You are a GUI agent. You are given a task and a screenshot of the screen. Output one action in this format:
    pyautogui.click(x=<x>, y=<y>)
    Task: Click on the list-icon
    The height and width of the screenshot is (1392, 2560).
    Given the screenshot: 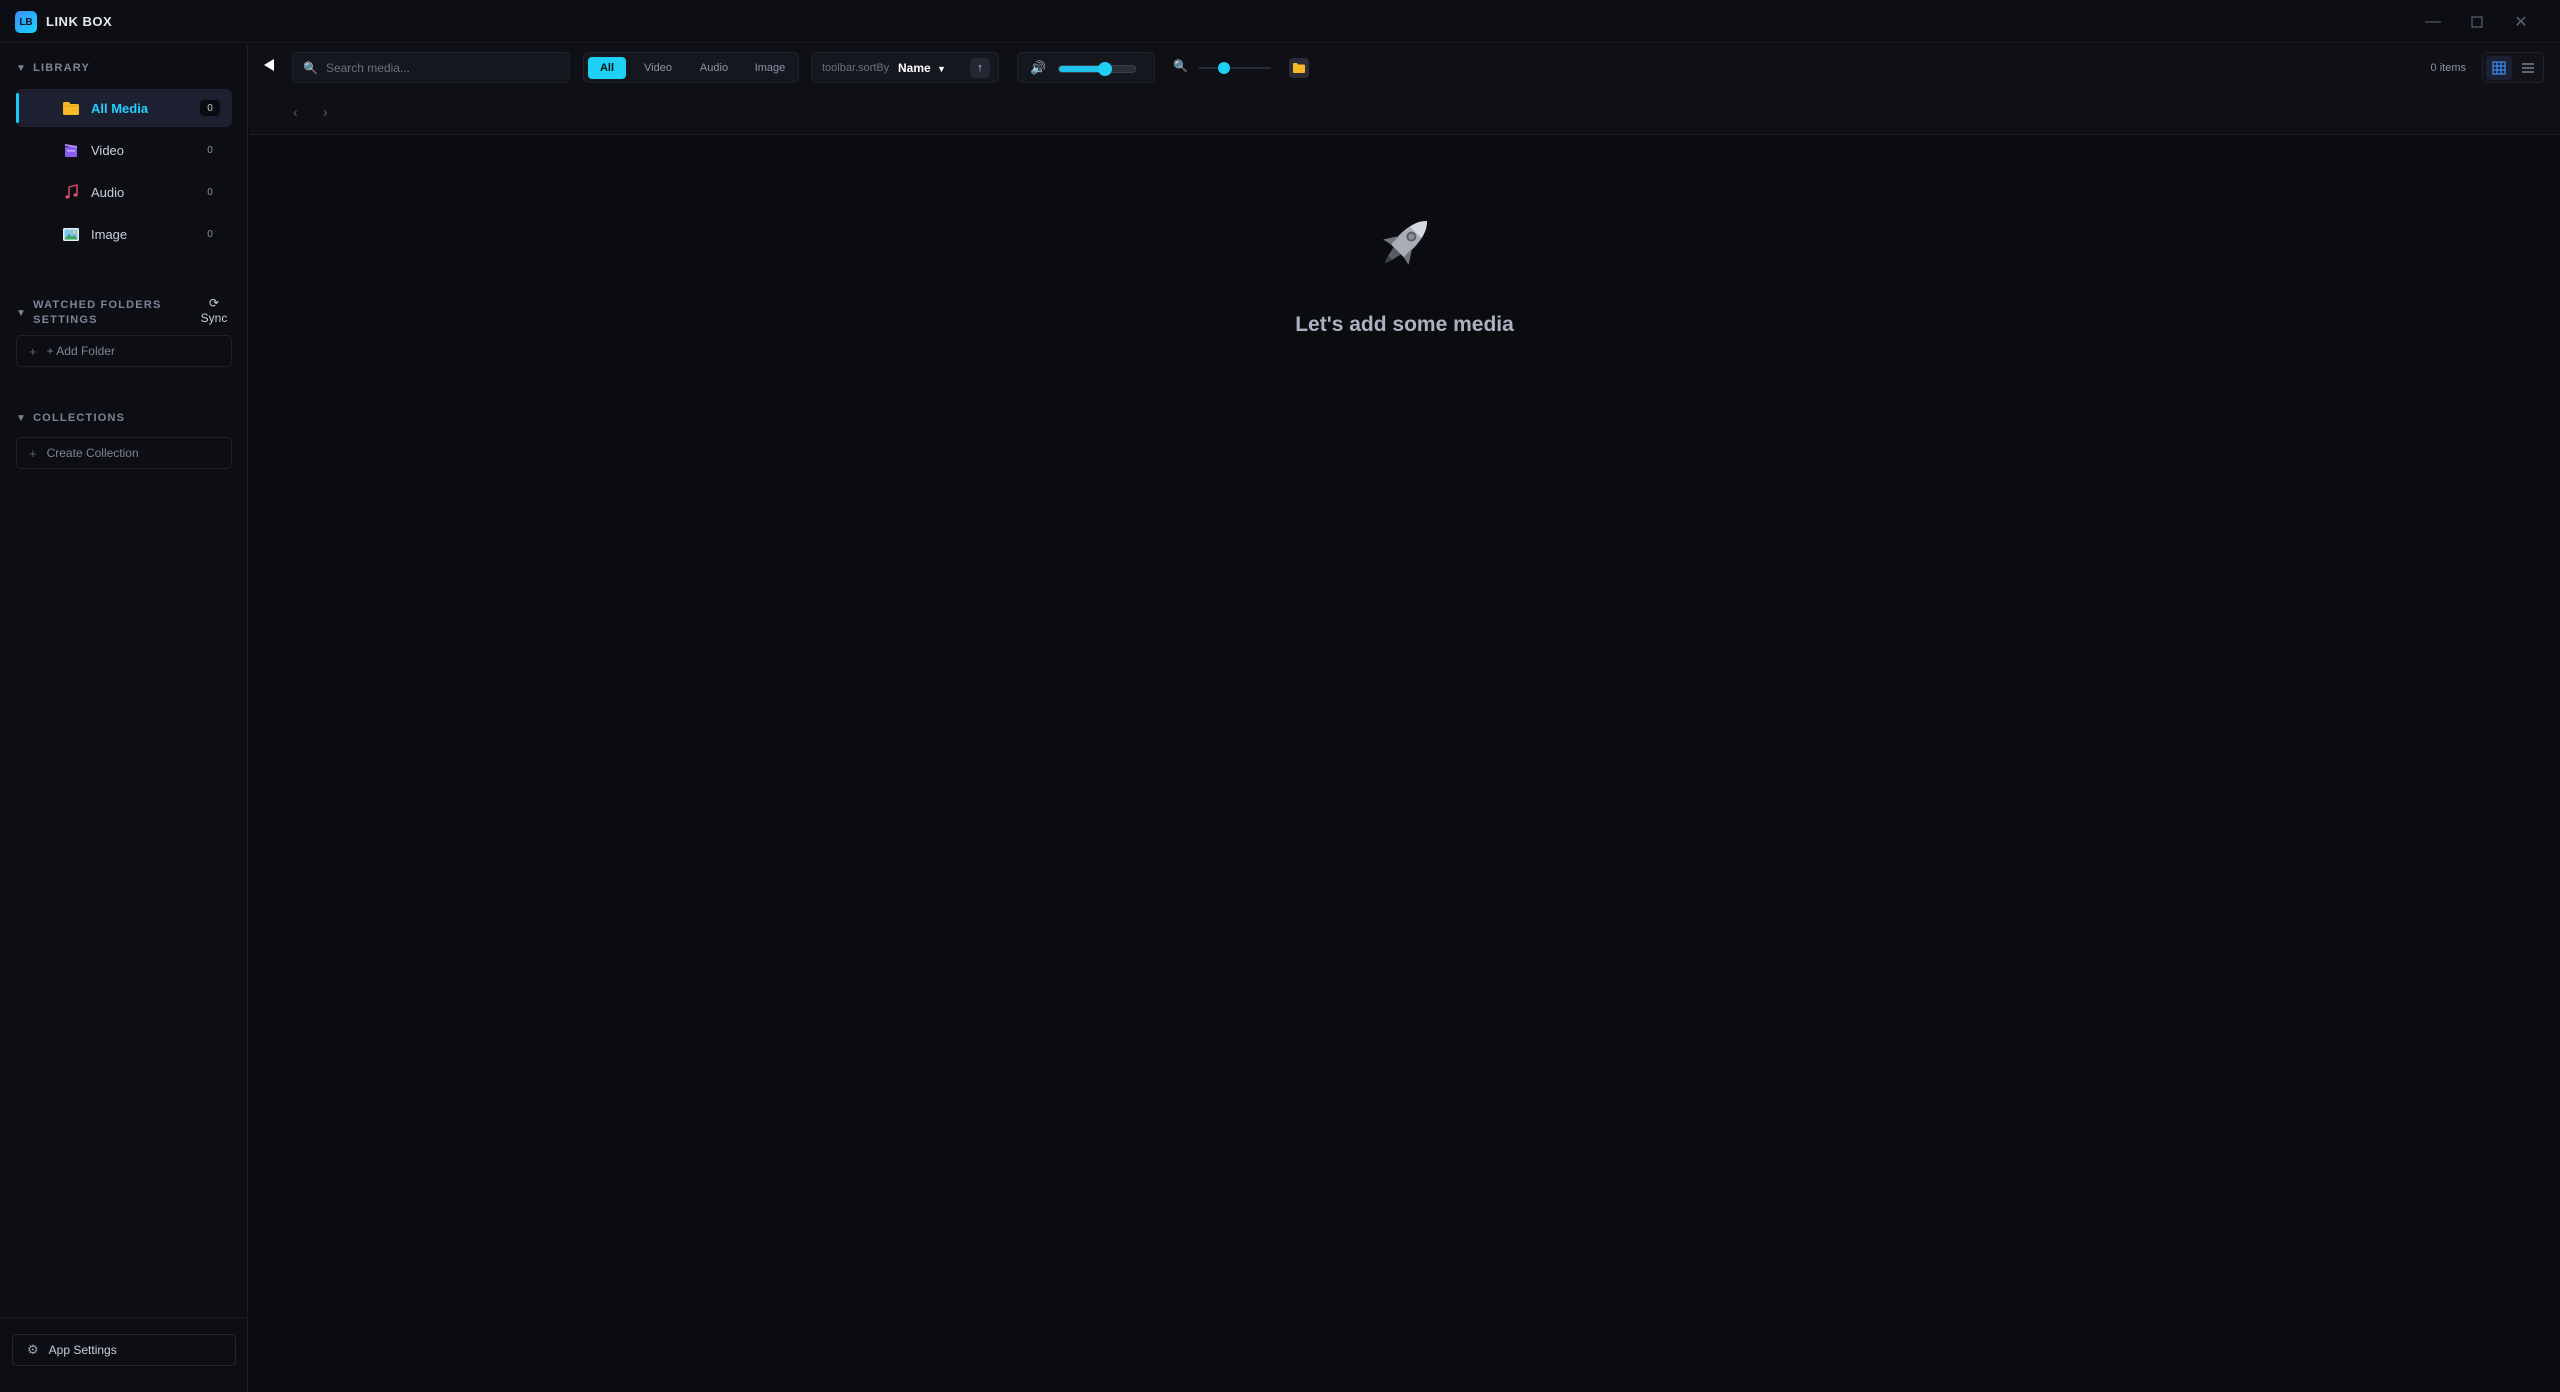 What is the action you would take?
    pyautogui.click(x=2528, y=68)
    